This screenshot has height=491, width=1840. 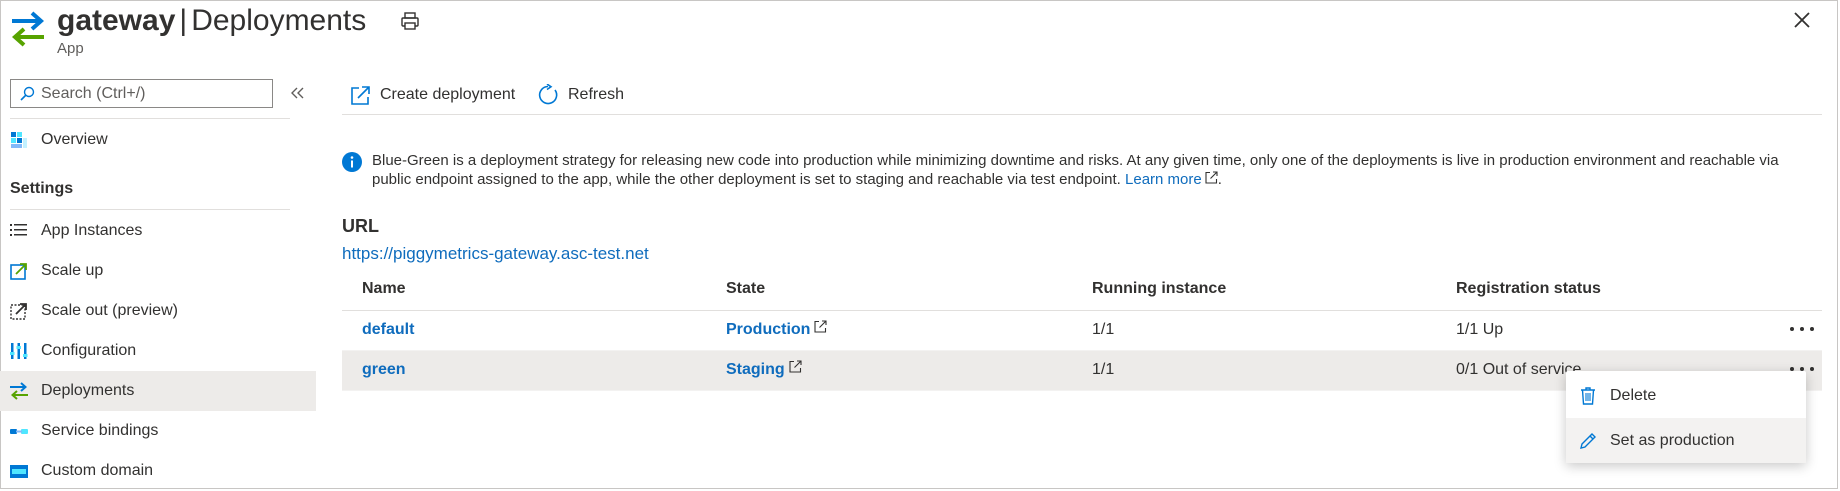 I want to click on table-row: default Production 1/1 1/1 Up, so click(x=1082, y=331).